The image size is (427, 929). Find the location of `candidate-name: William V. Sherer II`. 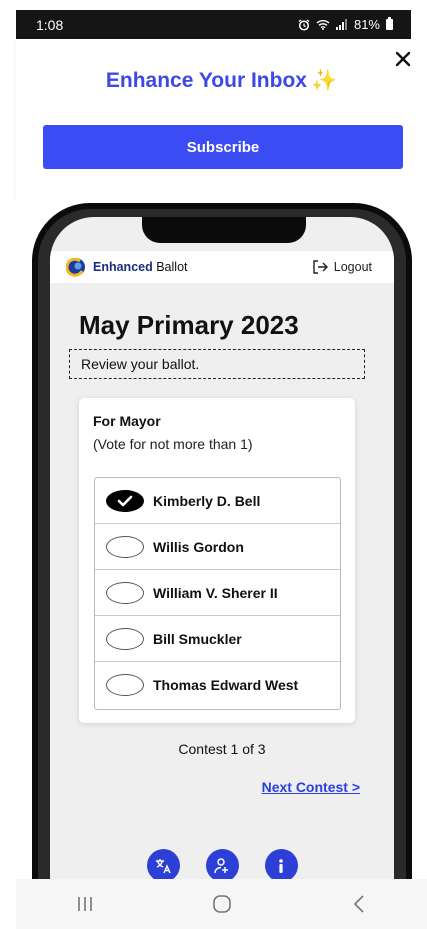

candidate-name: William V. Sherer II is located at coordinates (215, 592).